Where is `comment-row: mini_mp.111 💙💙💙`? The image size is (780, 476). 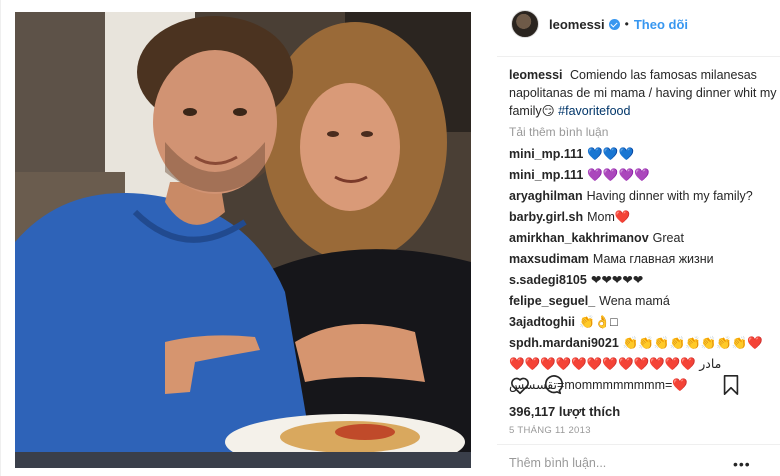
comment-row: mini_mp.111 💙💙💙 is located at coordinates (643, 154).